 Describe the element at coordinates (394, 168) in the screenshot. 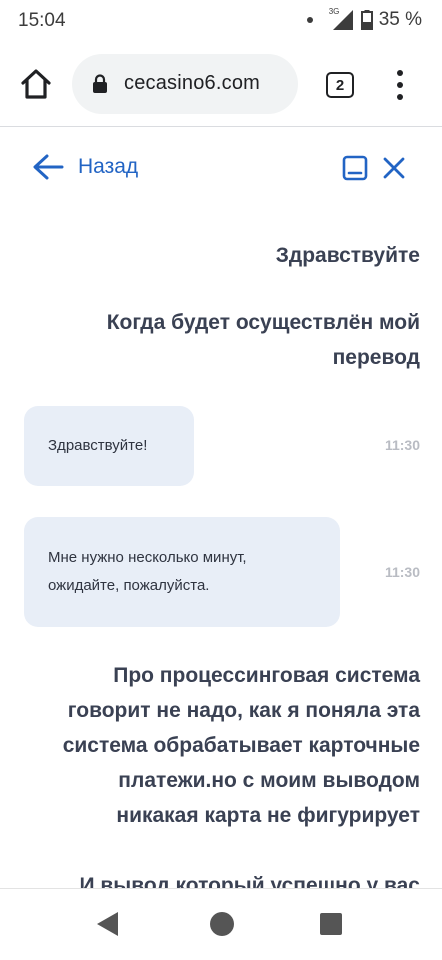

I see `close-icon` at that location.